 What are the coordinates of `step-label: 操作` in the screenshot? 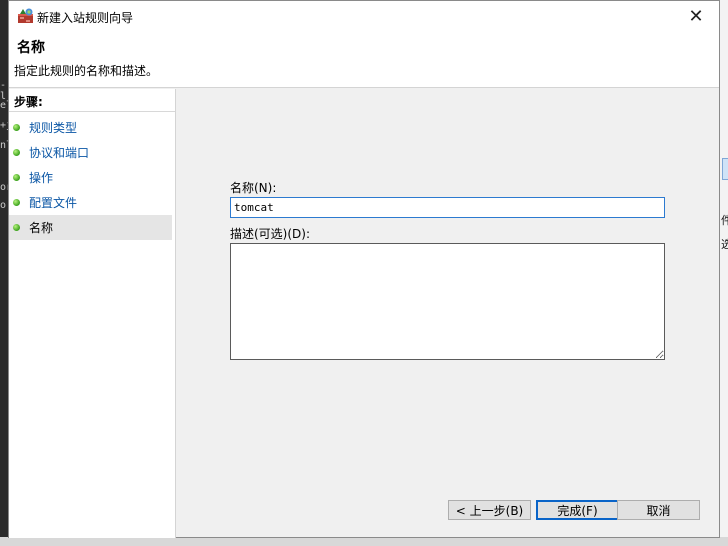 It's located at (41, 178).